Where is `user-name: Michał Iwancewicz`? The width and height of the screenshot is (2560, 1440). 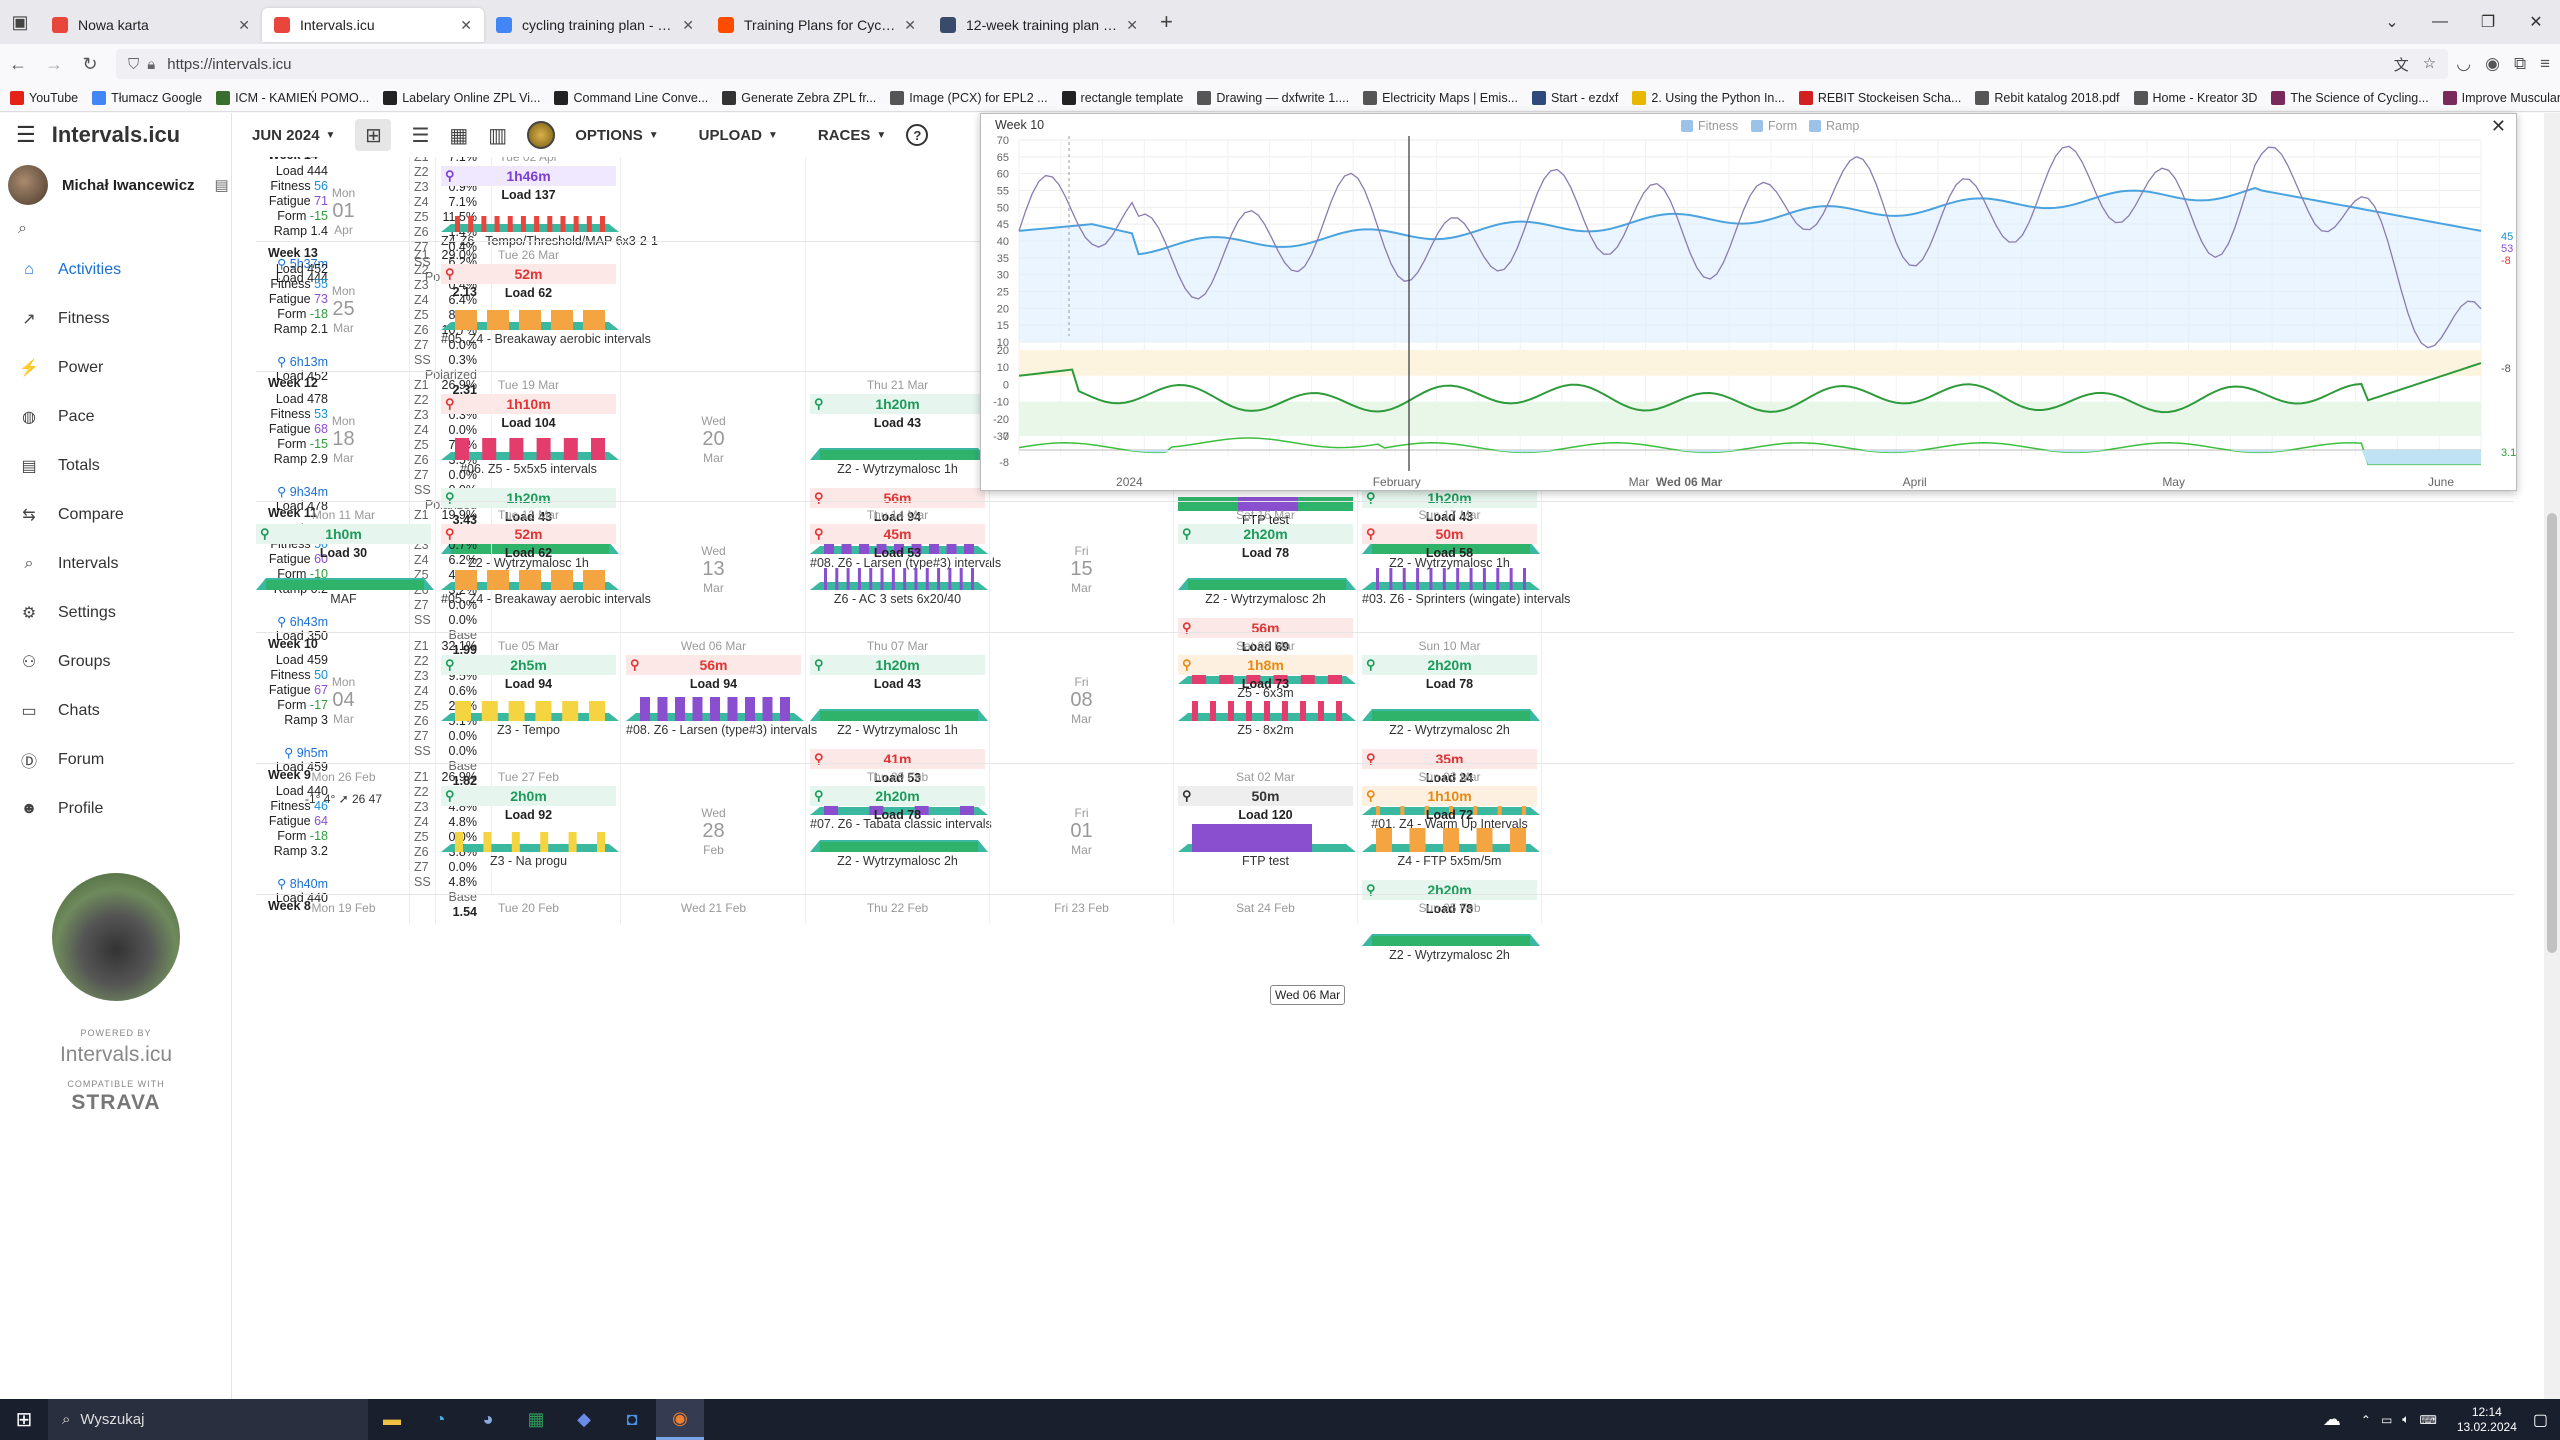
user-name: Michał Iwancewicz is located at coordinates (128, 185).